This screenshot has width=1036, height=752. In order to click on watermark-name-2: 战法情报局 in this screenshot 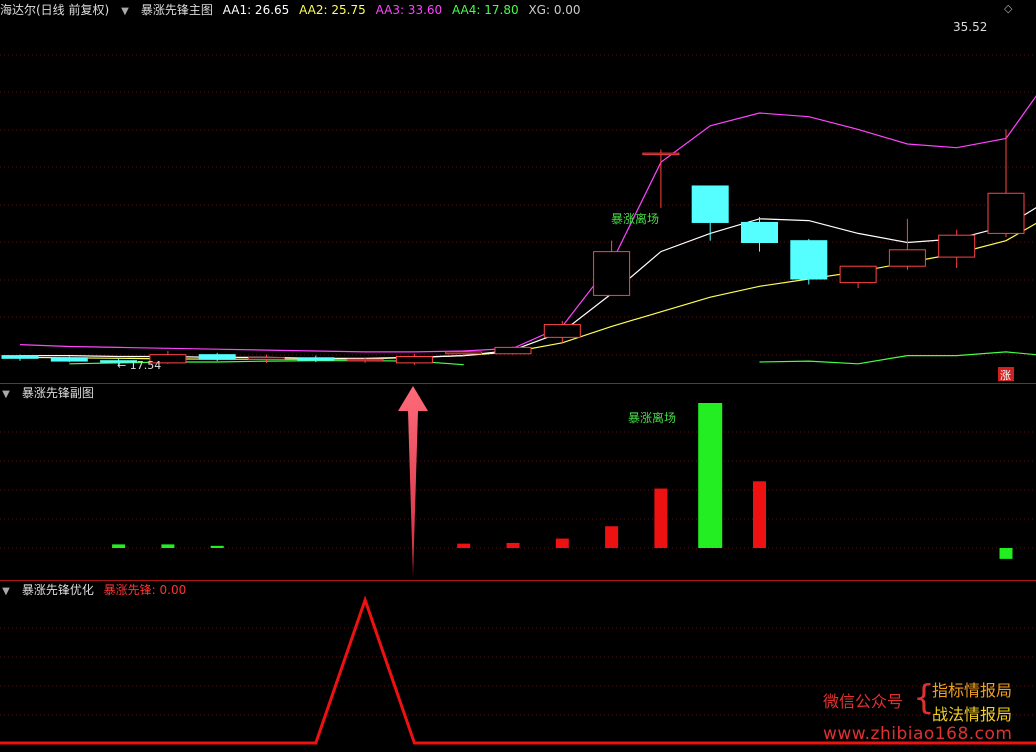, I will do `click(972, 714)`.